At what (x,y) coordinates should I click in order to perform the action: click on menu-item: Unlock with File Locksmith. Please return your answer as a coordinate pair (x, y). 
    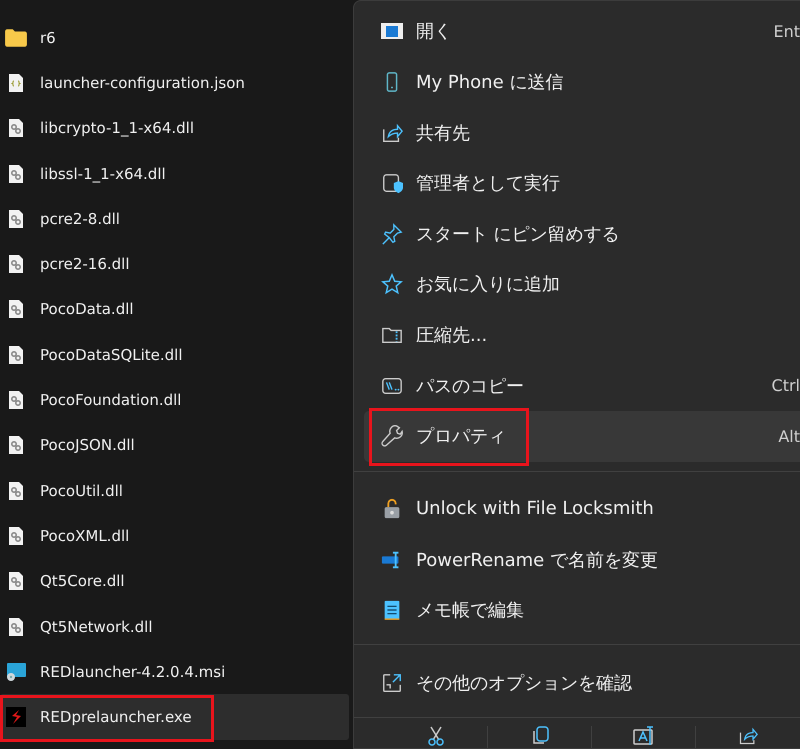
    Looking at the image, I should click on (582, 509).